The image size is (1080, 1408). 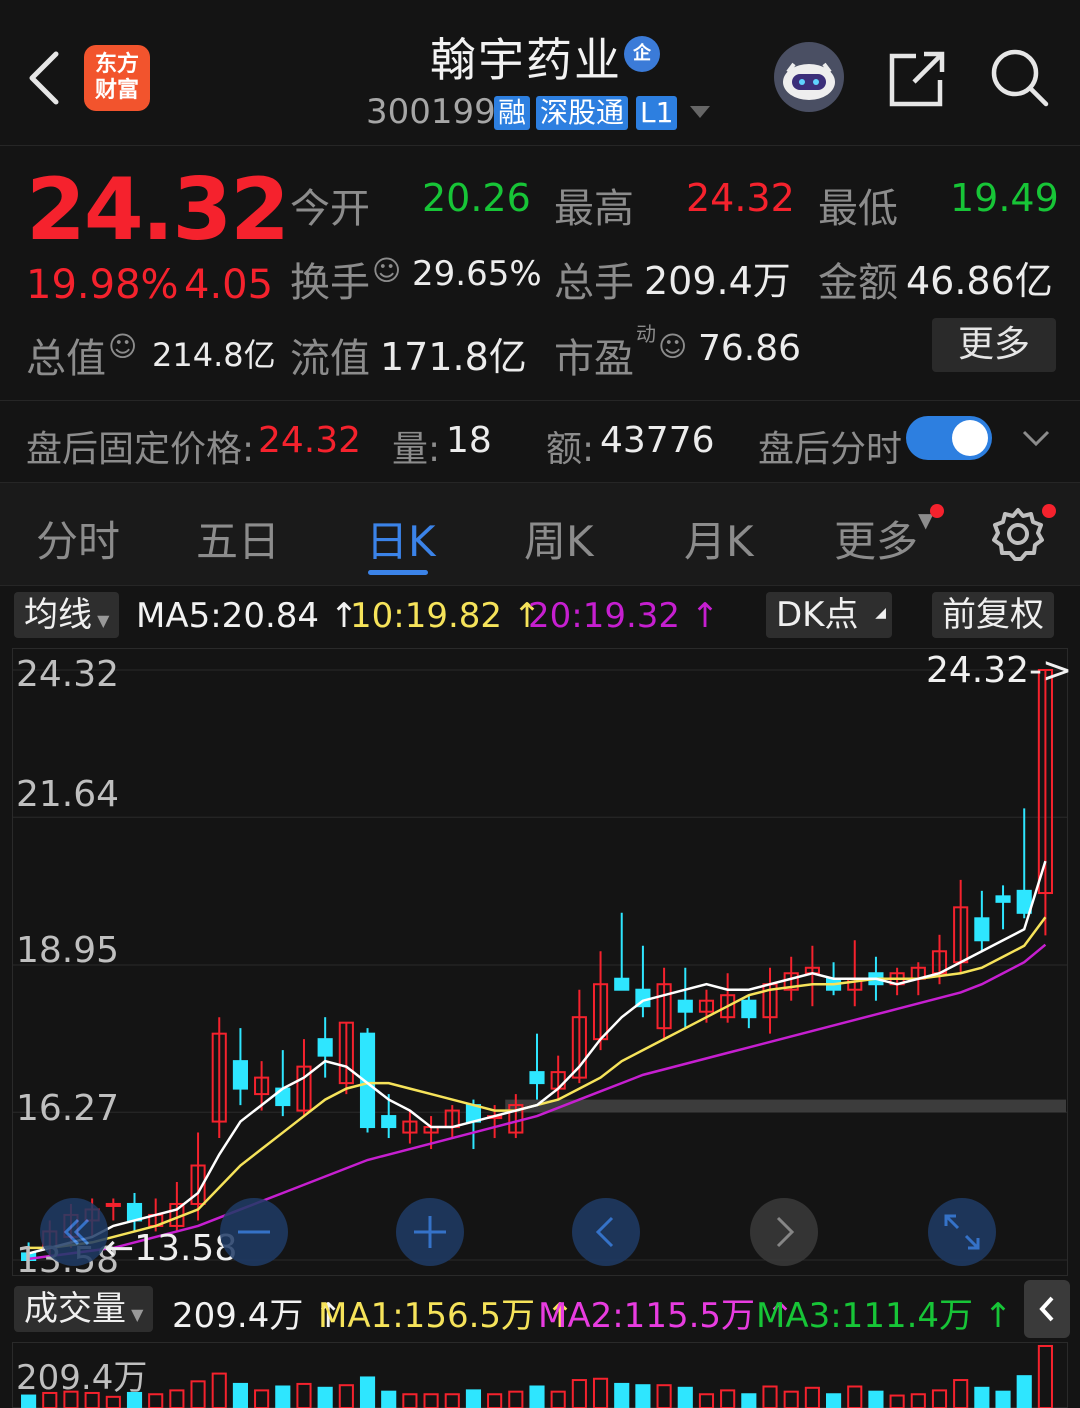 What do you see at coordinates (700, 112) in the screenshot?
I see `caret-down-icon` at bounding box center [700, 112].